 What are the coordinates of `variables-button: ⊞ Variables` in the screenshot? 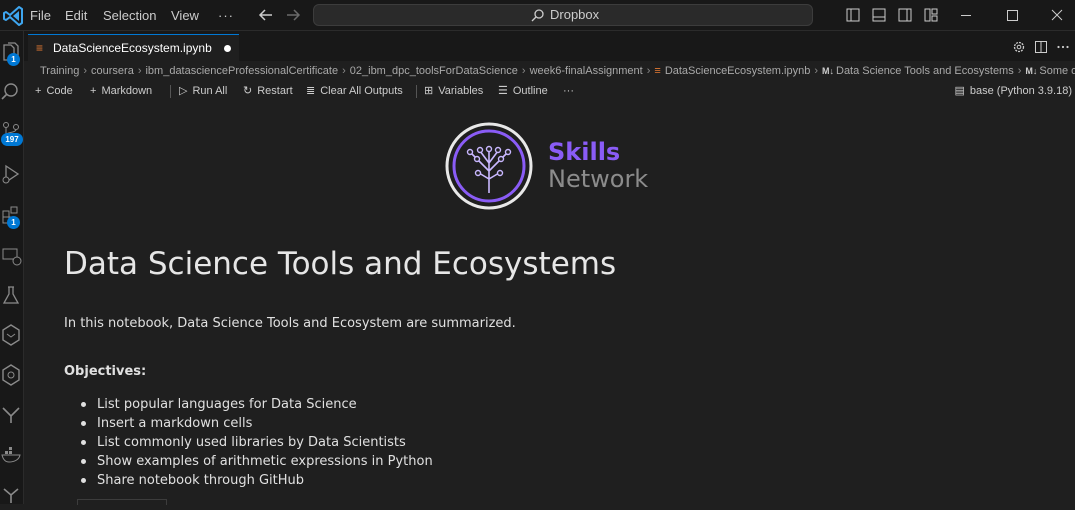 It's located at (453, 91).